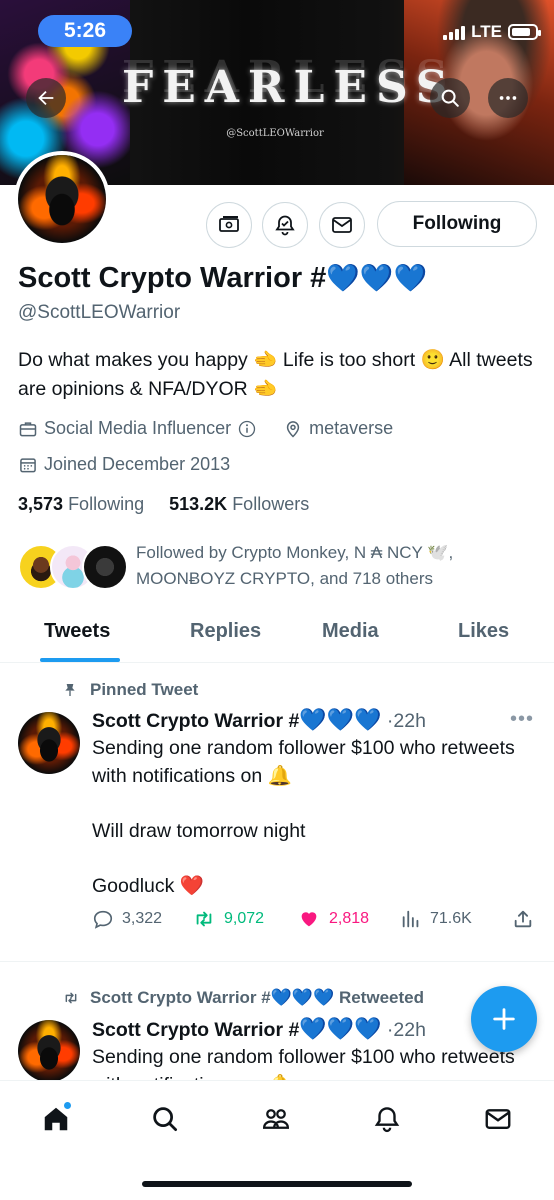 The width and height of the screenshot is (554, 1200). Describe the element at coordinates (275, 133) in the screenshot. I see `banner-handle: @ScottLEOWarrior` at that location.